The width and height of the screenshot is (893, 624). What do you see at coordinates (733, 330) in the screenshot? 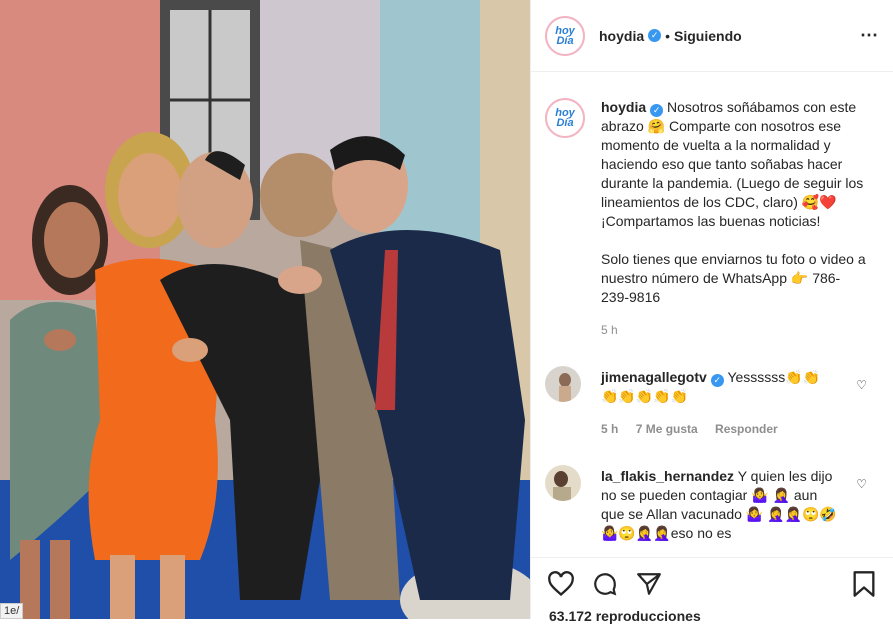
I see `caption-time: 5 h` at bounding box center [733, 330].